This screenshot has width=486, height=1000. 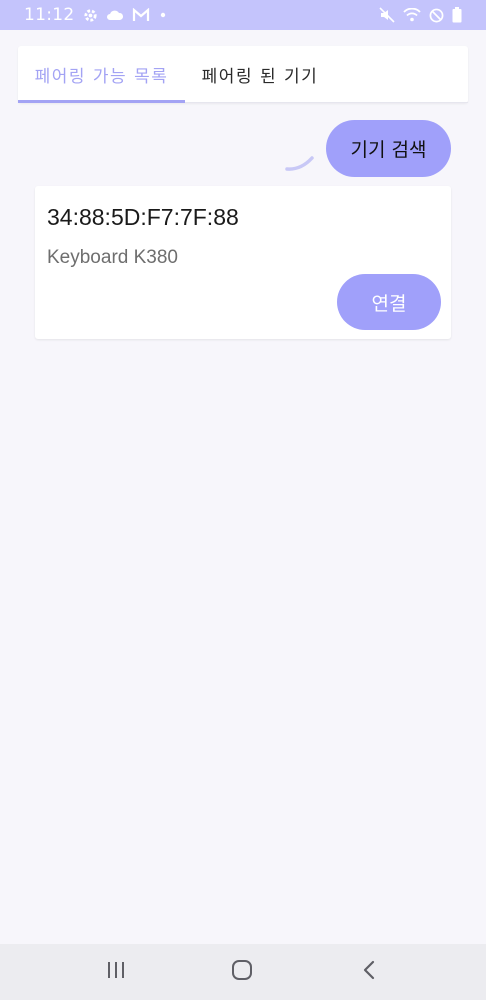 I want to click on wifi-icon, so click(x=412, y=15).